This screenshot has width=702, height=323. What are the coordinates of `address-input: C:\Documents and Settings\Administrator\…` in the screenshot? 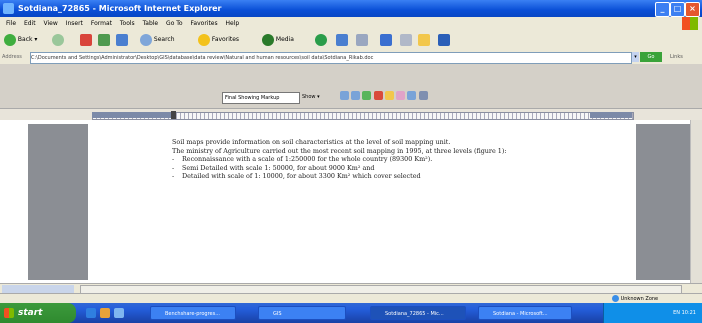 It's located at (331, 58).